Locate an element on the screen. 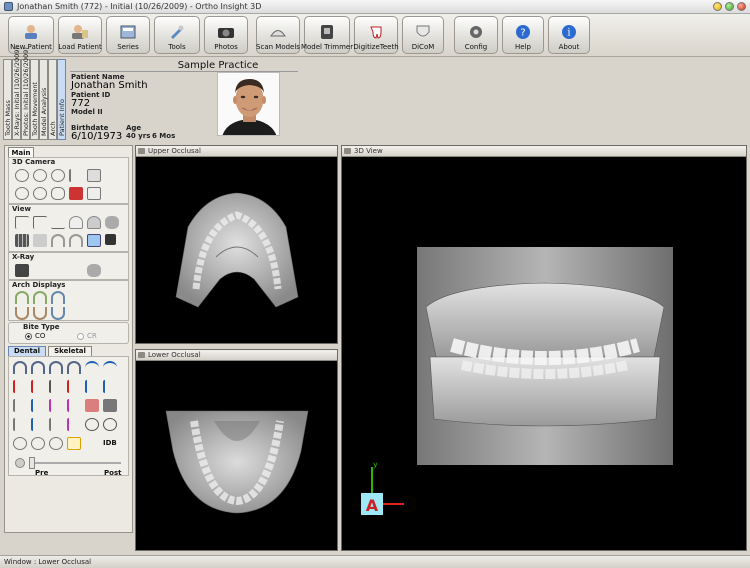 The width and height of the screenshot is (750, 568). upper-occlusal-viewport: Upper Occlusal is located at coordinates (236, 244).